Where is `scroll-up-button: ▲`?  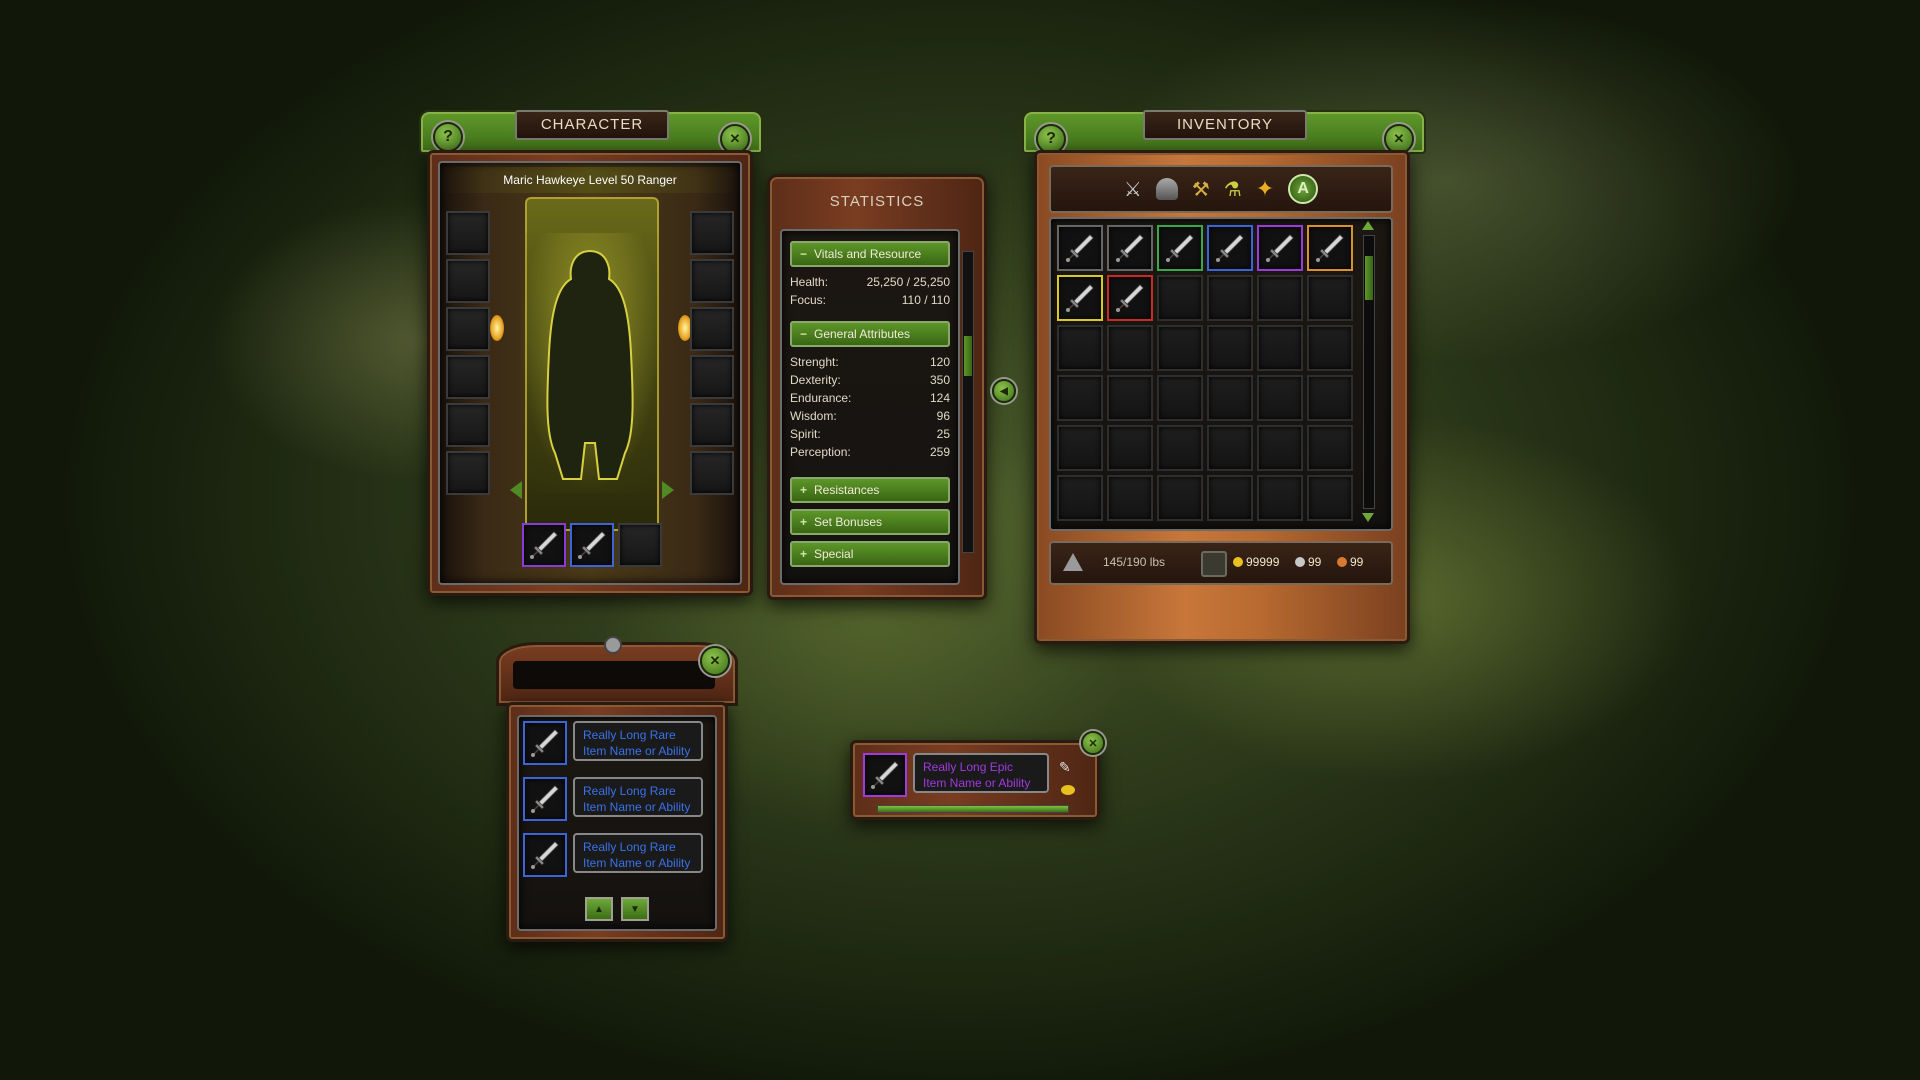 scroll-up-button: ▲ is located at coordinates (599, 909).